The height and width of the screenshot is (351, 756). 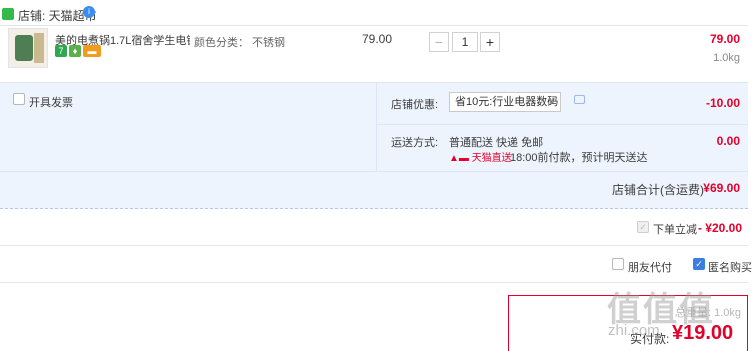 What do you see at coordinates (661, 310) in the screenshot?
I see `site-watermark: 值值值` at bounding box center [661, 310].